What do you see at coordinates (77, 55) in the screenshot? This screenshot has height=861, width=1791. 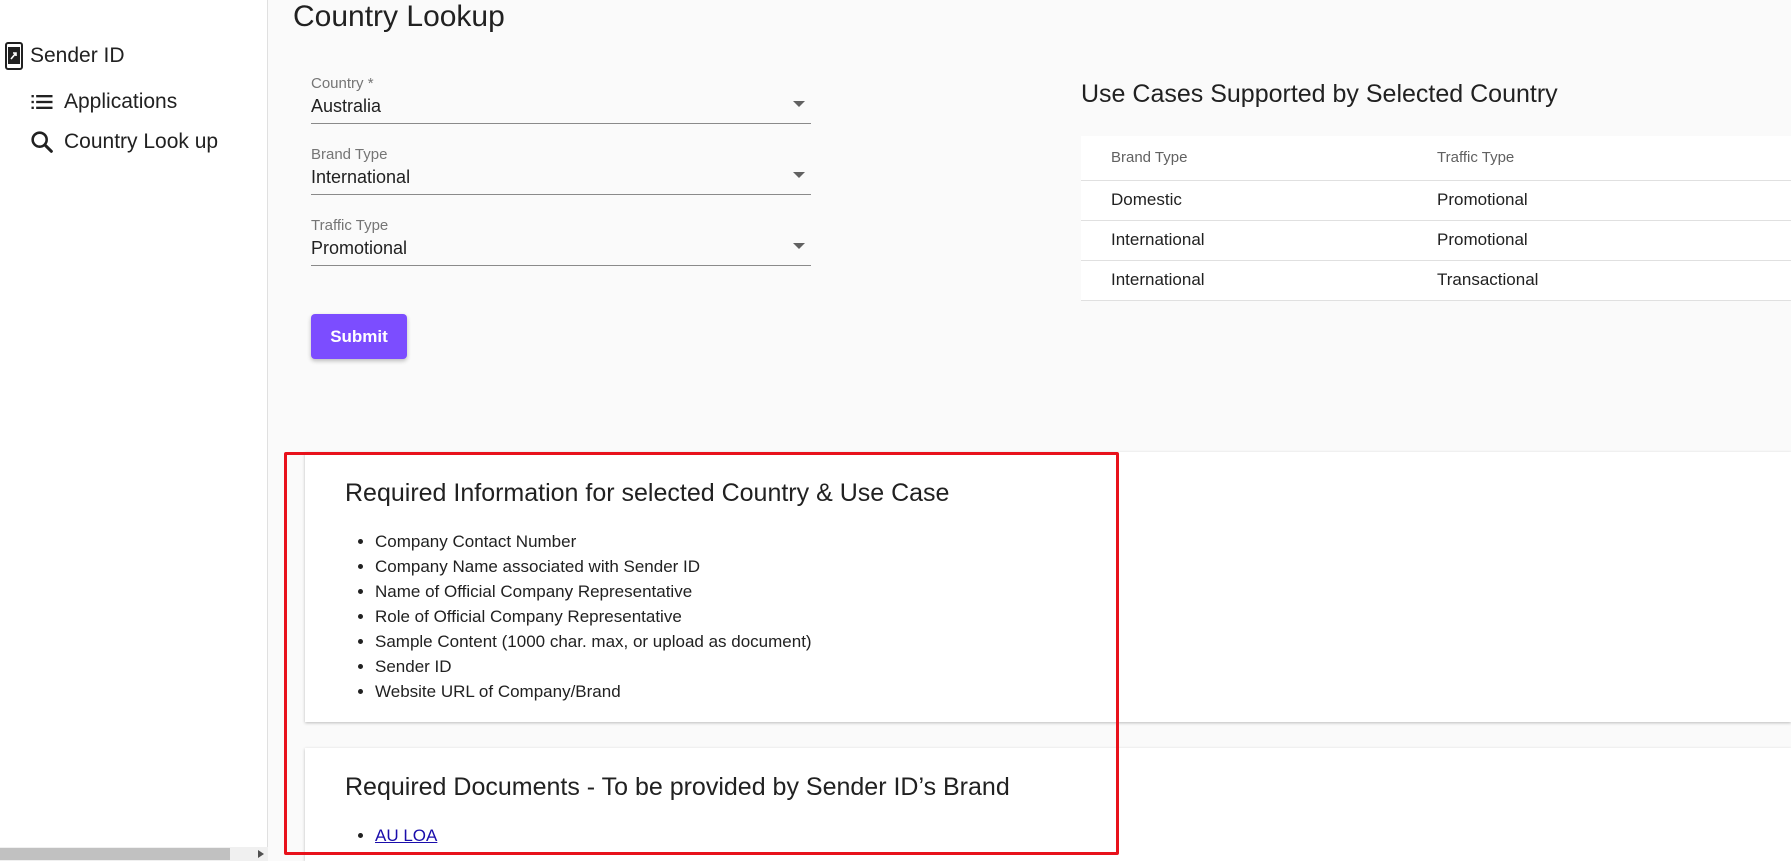 I see `sidebar-title: Sender ID` at bounding box center [77, 55].